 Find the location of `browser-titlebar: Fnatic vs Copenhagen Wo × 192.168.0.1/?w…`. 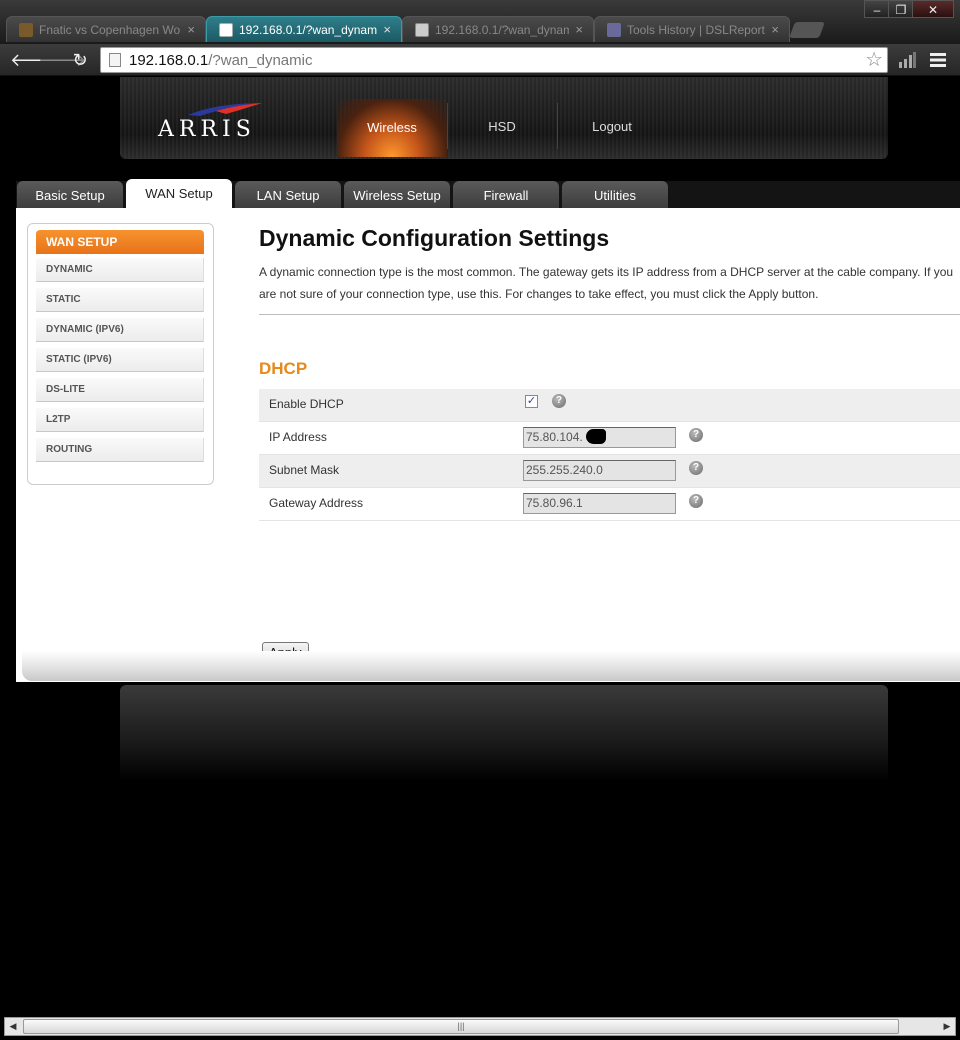

browser-titlebar: Fnatic vs Copenhagen Wo × 192.168.0.1/?w… is located at coordinates (480, 22).